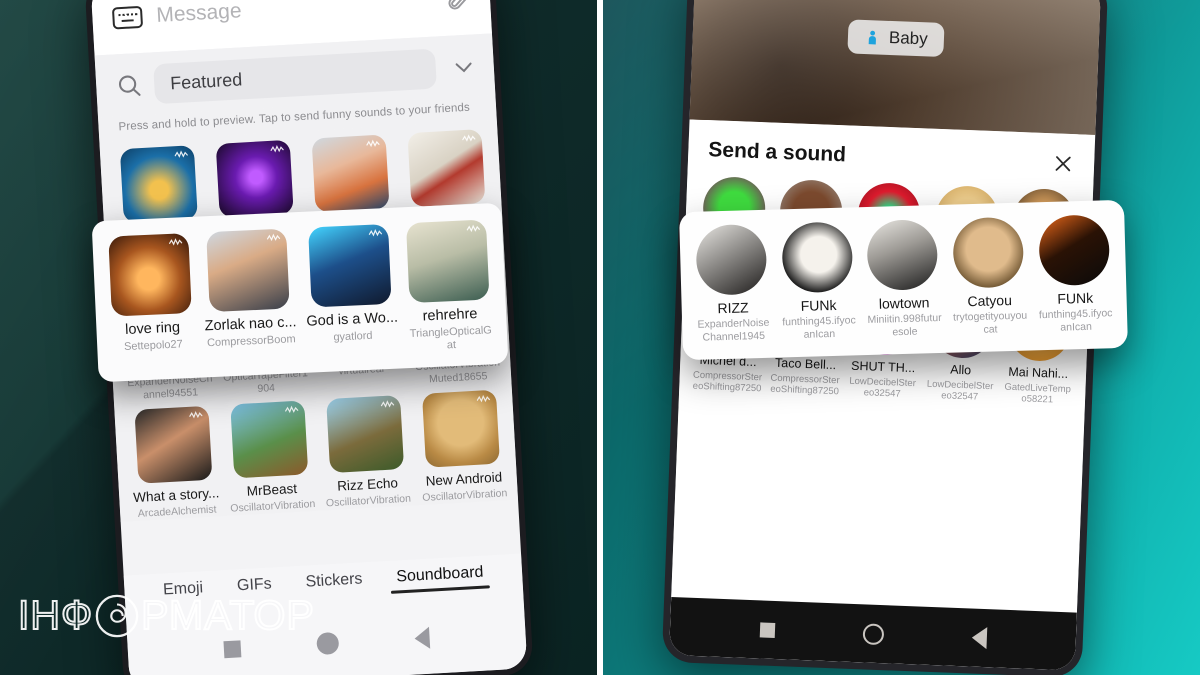 Image resolution: width=1200 pixels, height=675 pixels. What do you see at coordinates (733, 308) in the screenshot?
I see `sound-name: RIZZ` at bounding box center [733, 308].